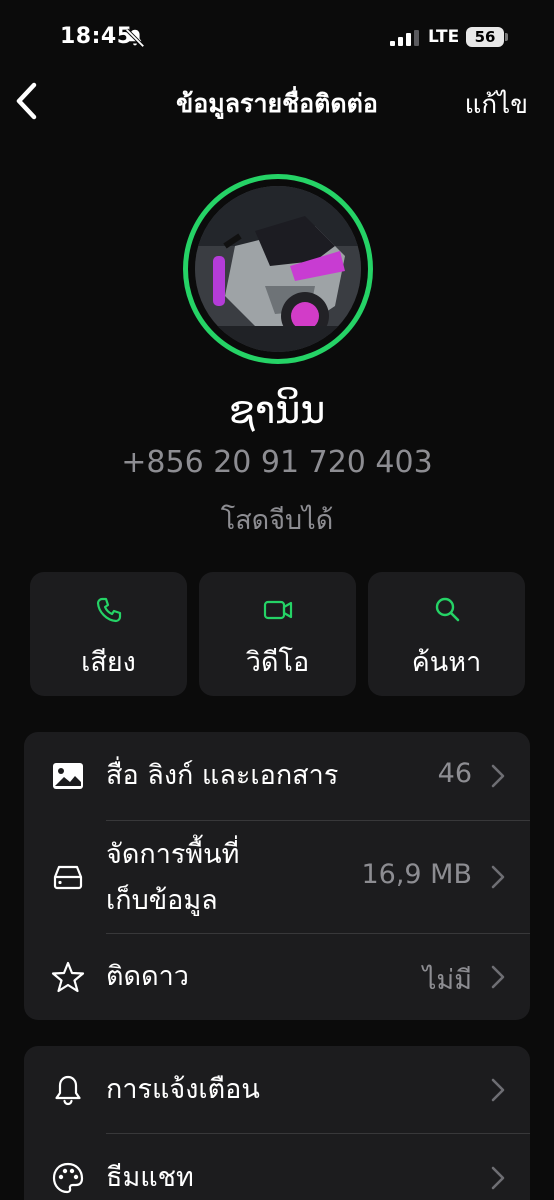 Image resolution: width=554 pixels, height=1200 pixels. Describe the element at coordinates (277, 1089) in the screenshot. I see `notifications-row: การแจ้งเตือน` at that location.